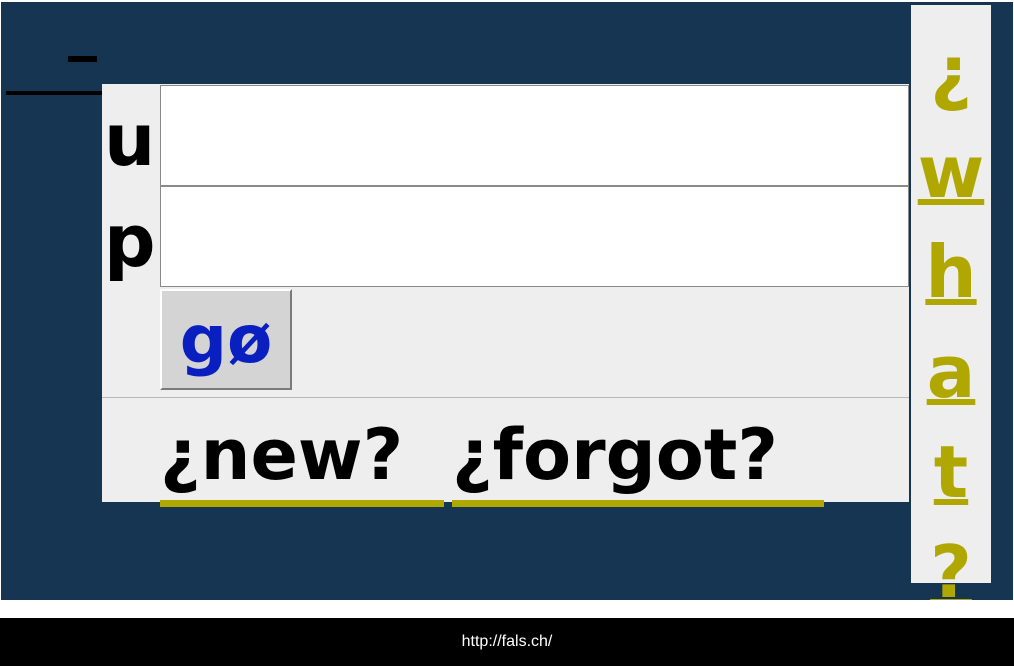  Describe the element at coordinates (507, 609) in the screenshot. I see `separator-strip` at that location.